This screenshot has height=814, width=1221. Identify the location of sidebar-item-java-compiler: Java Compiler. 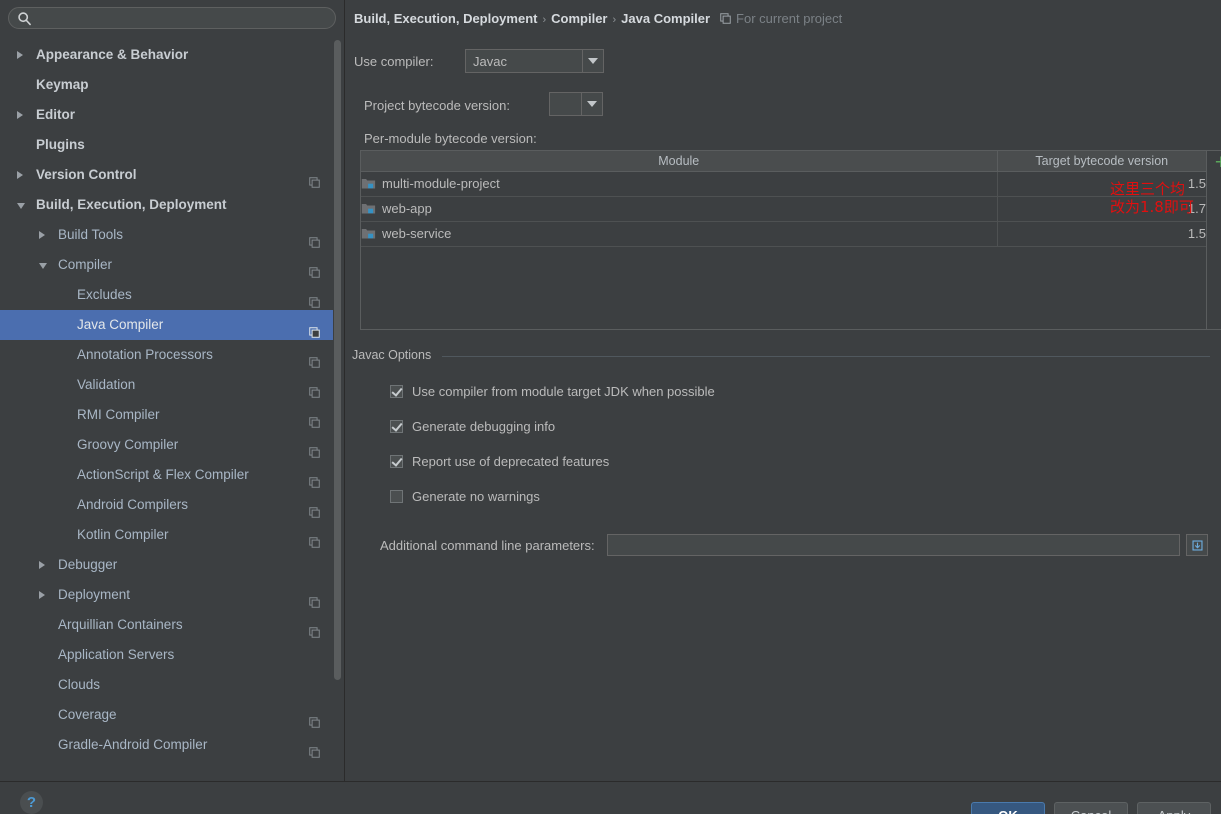
(169, 325).